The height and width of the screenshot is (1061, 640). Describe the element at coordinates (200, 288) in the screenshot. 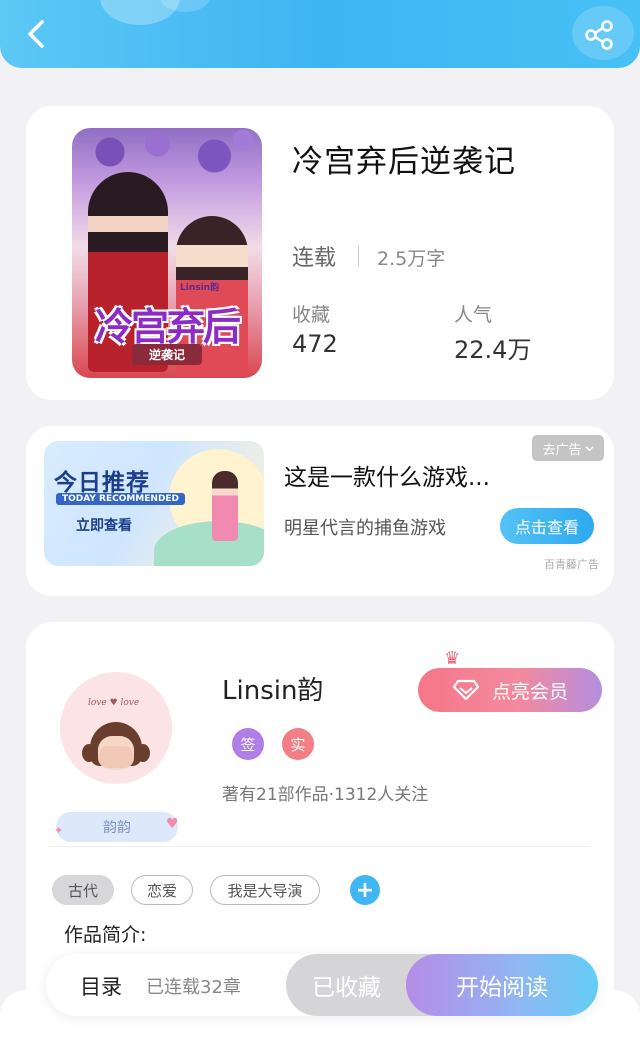

I see `cover-author-mark: Linsin韵` at that location.